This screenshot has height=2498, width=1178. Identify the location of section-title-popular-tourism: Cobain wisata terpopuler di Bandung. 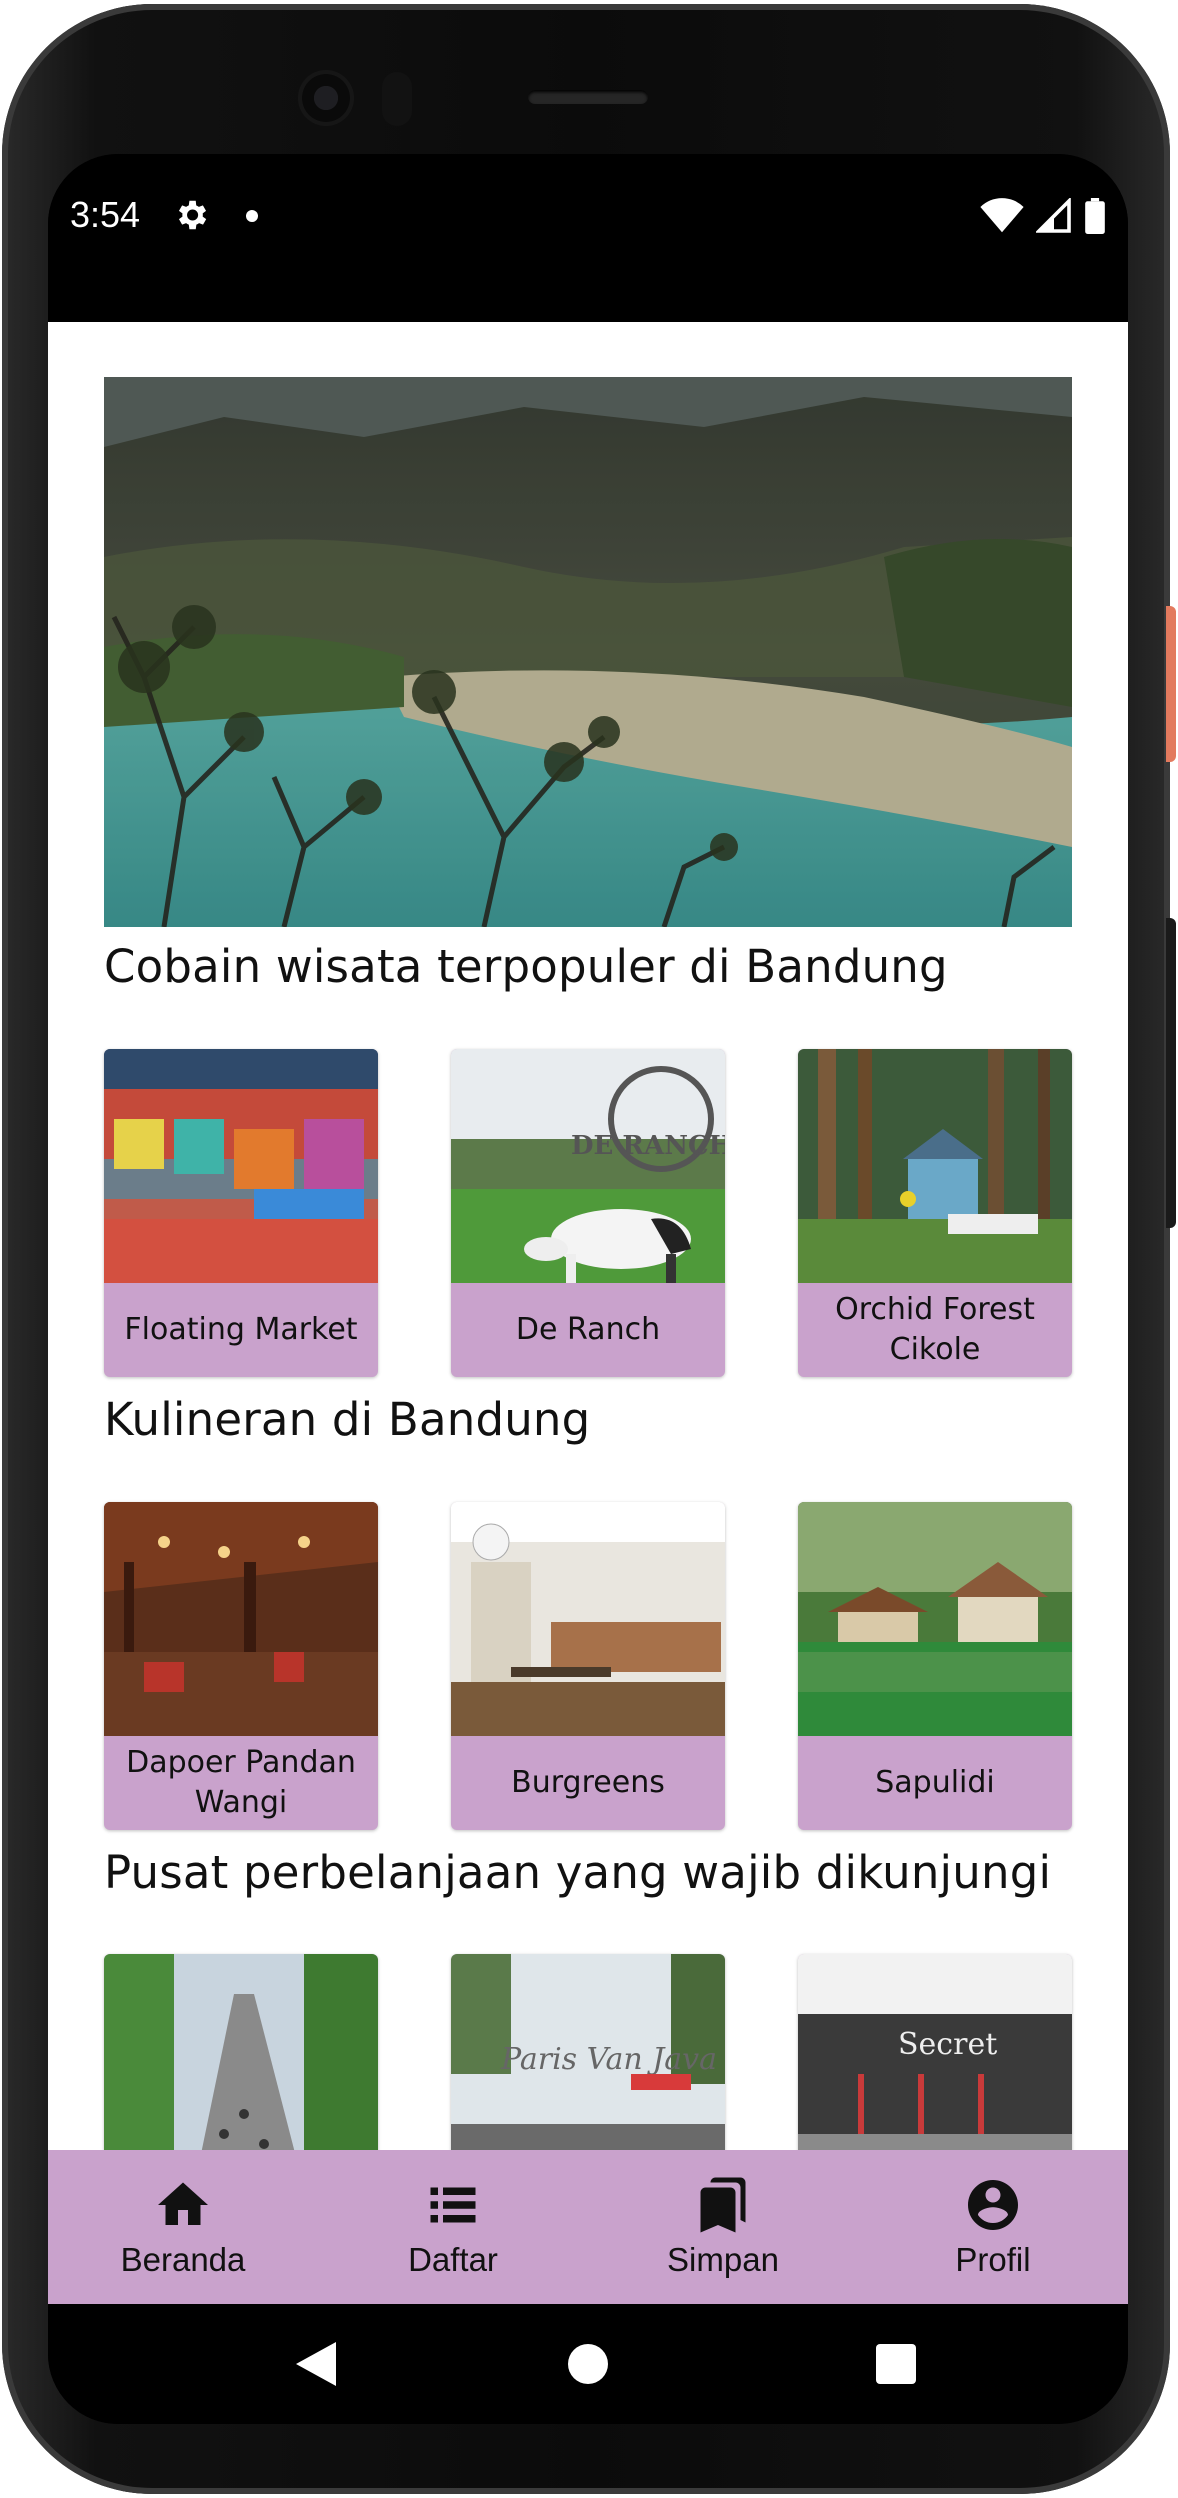
(526, 966).